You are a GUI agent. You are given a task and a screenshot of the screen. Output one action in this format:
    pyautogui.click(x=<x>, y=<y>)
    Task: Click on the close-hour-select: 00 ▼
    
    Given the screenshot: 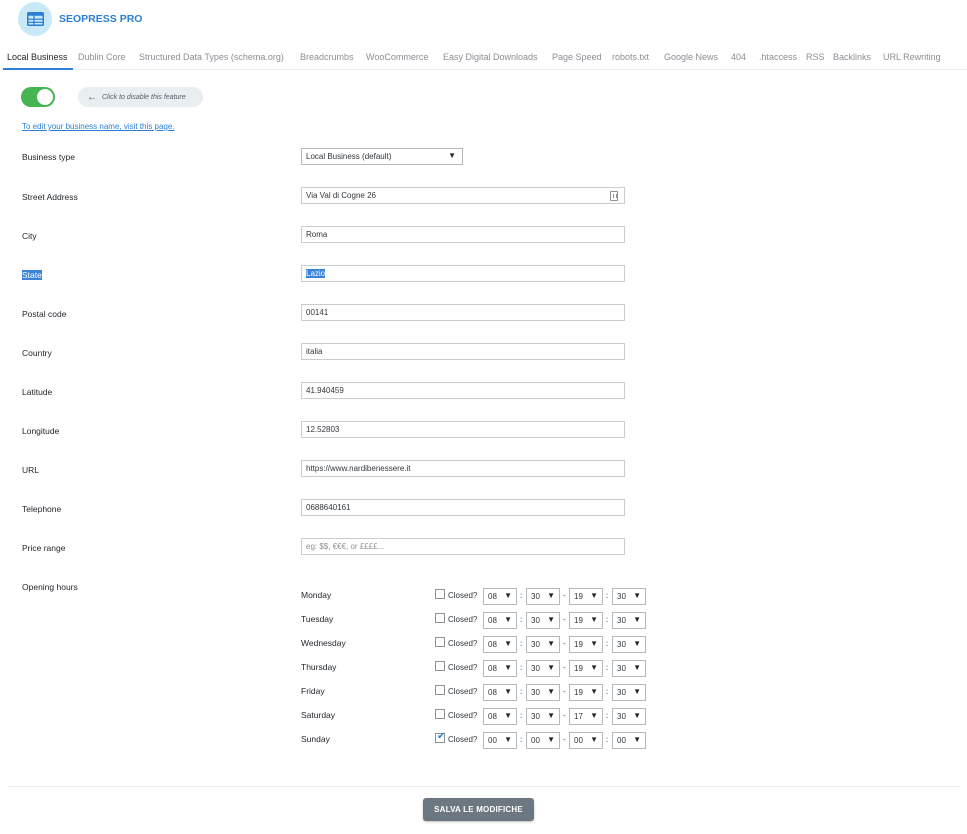 What is the action you would take?
    pyautogui.click(x=586, y=740)
    